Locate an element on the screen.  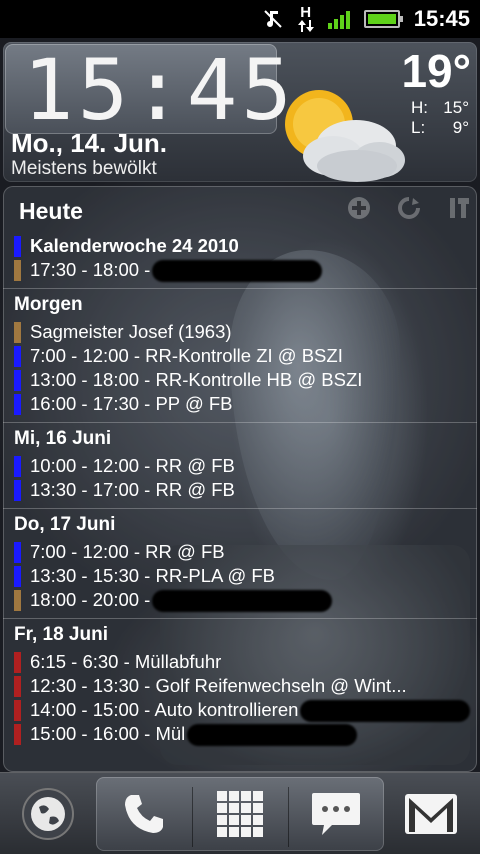
calendar-event: 15:00 - 16:00 - Mül is located at coordinates (240, 734).